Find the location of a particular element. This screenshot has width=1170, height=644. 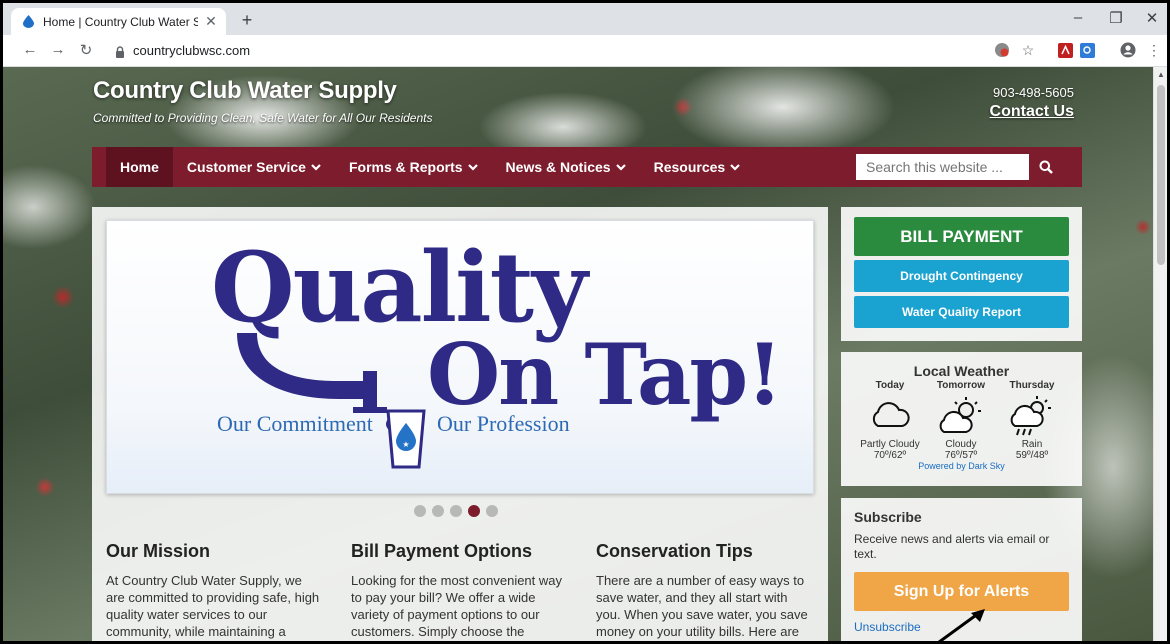

subscribe-heading: Subscribe is located at coordinates (888, 517).